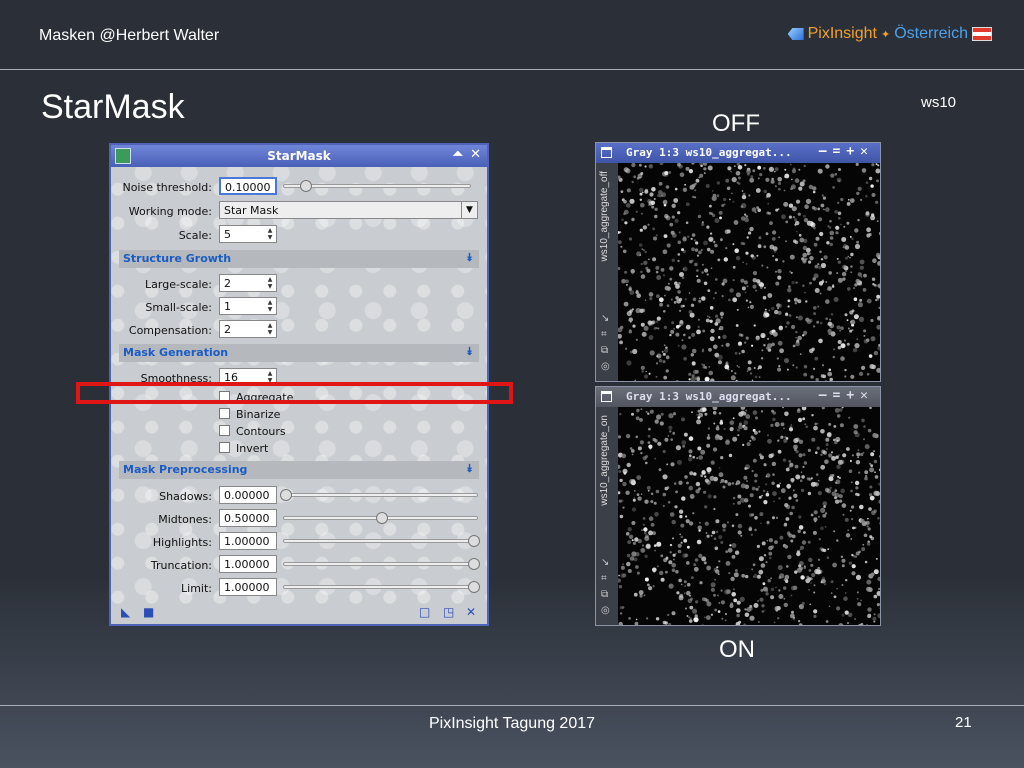 The height and width of the screenshot is (768, 1024). What do you see at coordinates (248, 329) in the screenshot?
I see `compensation-stepper: 2 ▲ ▼` at bounding box center [248, 329].